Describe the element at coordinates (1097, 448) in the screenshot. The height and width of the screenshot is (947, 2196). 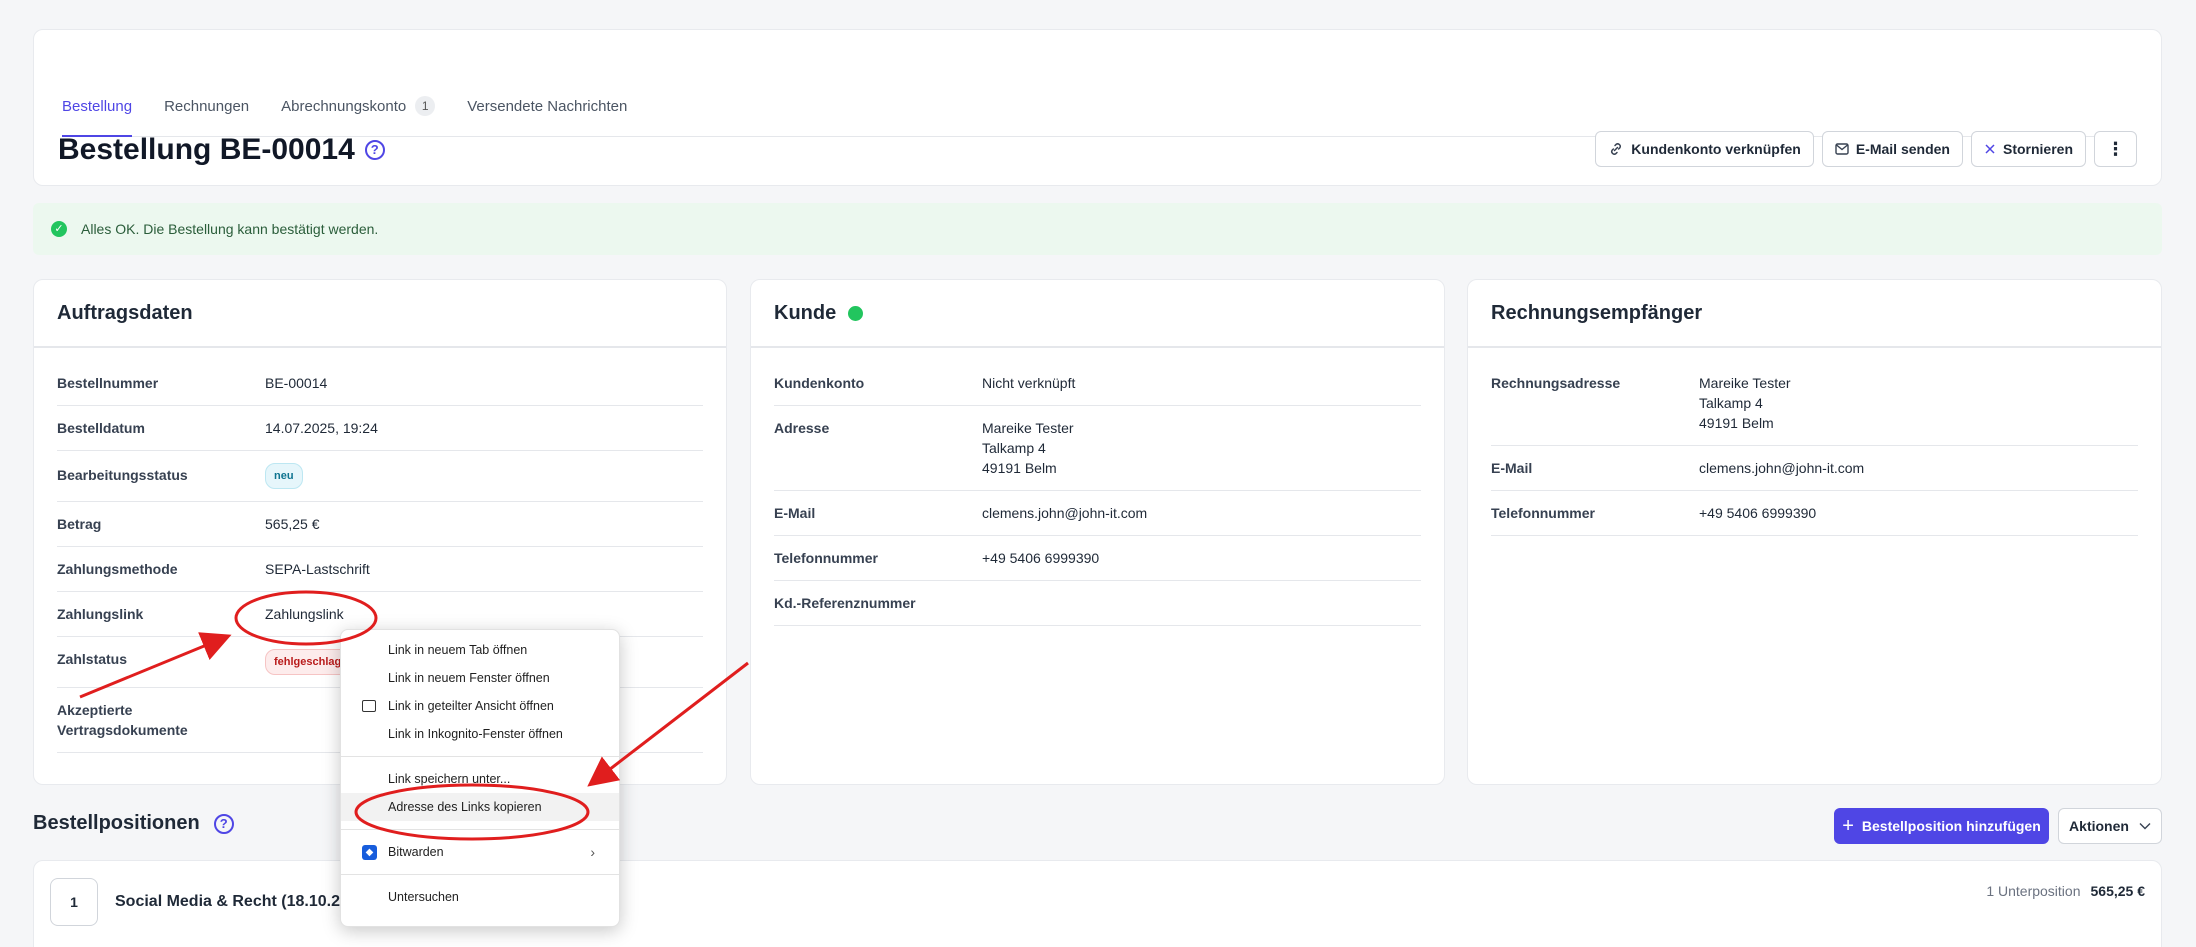
I see `detail-row: Adresse Mareike Tester Talkamp 4 49191 Belm` at that location.